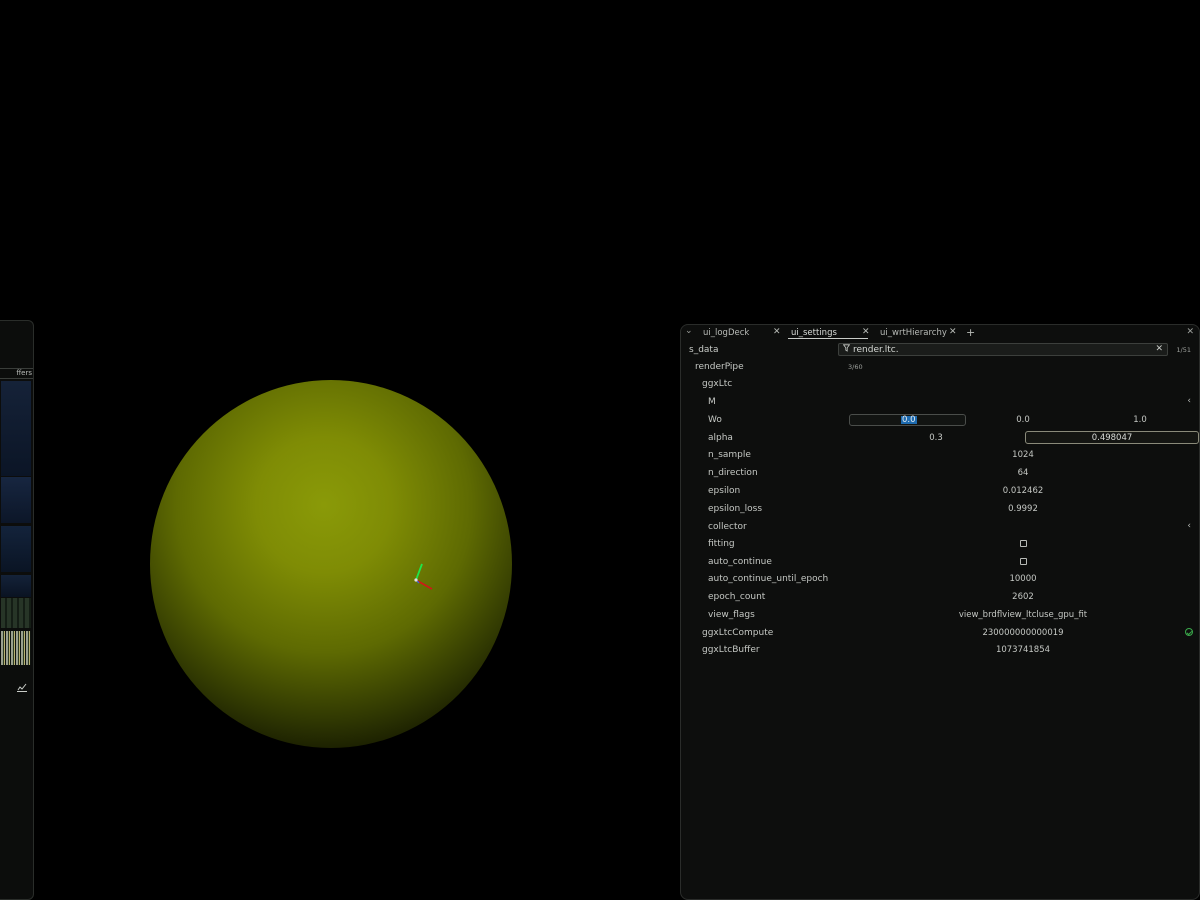 Image resolution: width=1200 pixels, height=900 pixels. What do you see at coordinates (940, 544) in the screenshot?
I see `tree-row-fitting: fitting` at bounding box center [940, 544].